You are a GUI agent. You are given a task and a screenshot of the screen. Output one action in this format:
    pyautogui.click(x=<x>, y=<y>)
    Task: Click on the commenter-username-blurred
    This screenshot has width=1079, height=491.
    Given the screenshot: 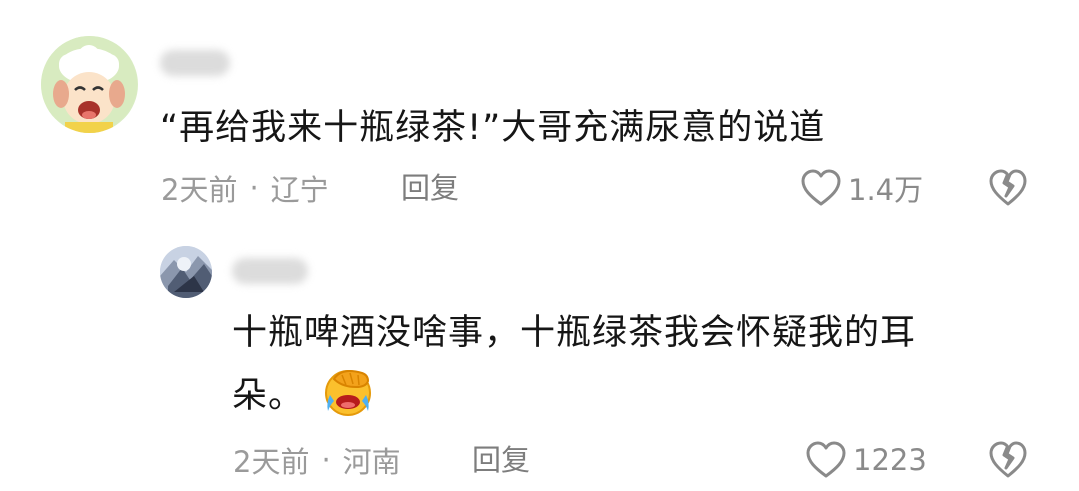 What is the action you would take?
    pyautogui.click(x=195, y=63)
    